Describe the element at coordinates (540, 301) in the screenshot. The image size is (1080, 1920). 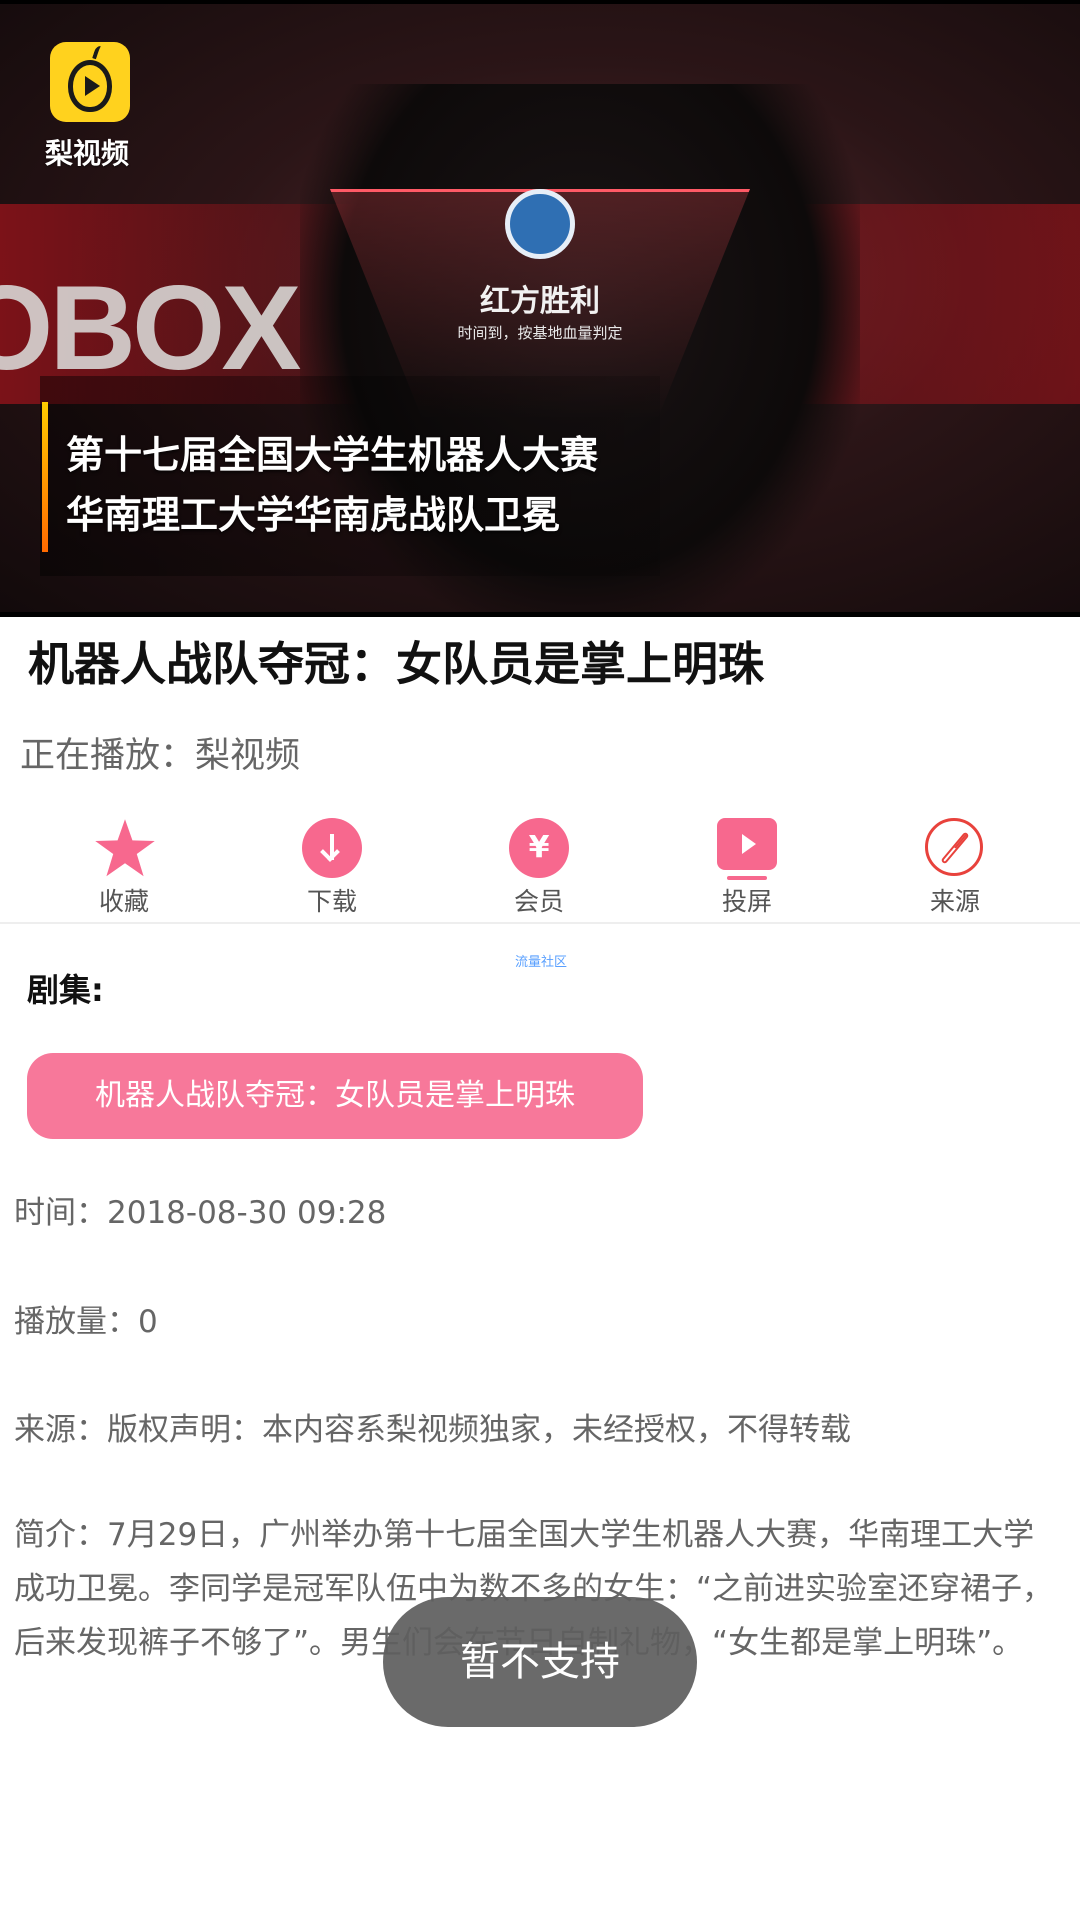
I see `victory-badge-title: 红方胜利` at that location.